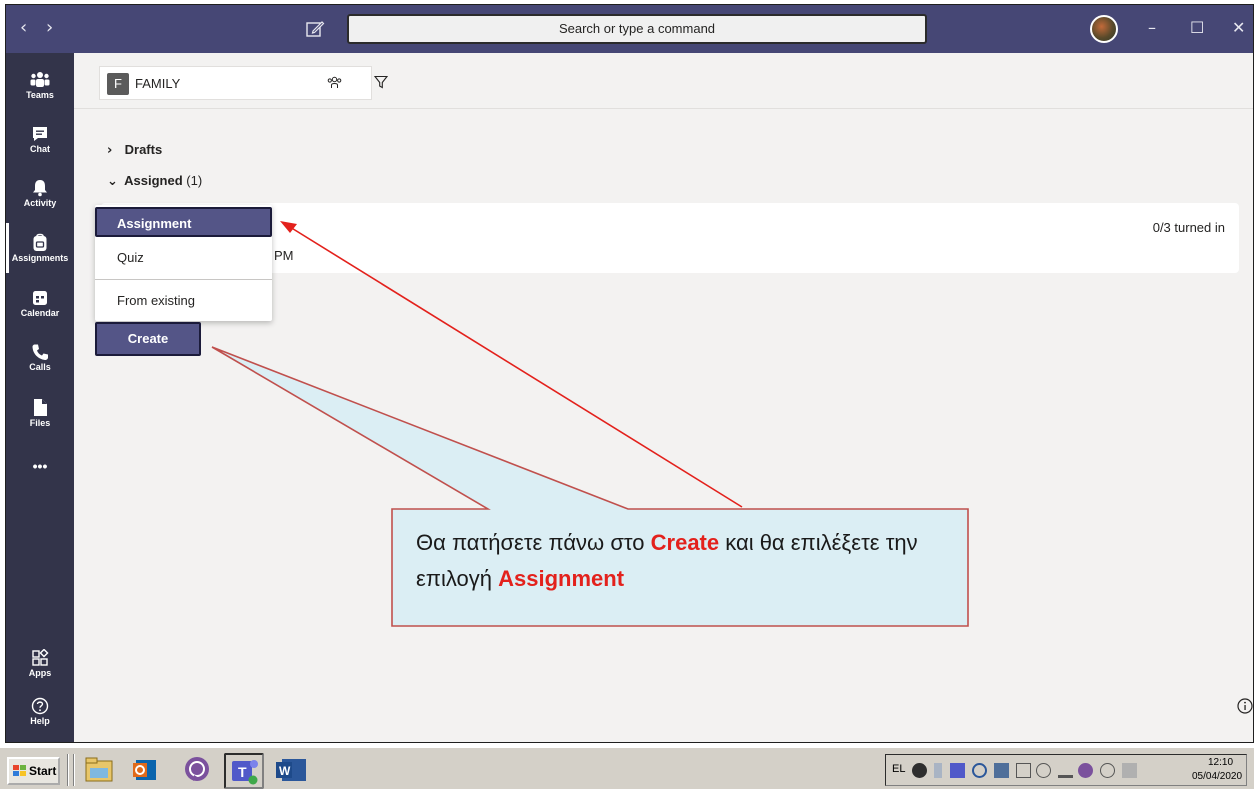 Image resolution: width=1254 pixels, height=789 pixels. I want to click on filter-icon, so click(381, 82).